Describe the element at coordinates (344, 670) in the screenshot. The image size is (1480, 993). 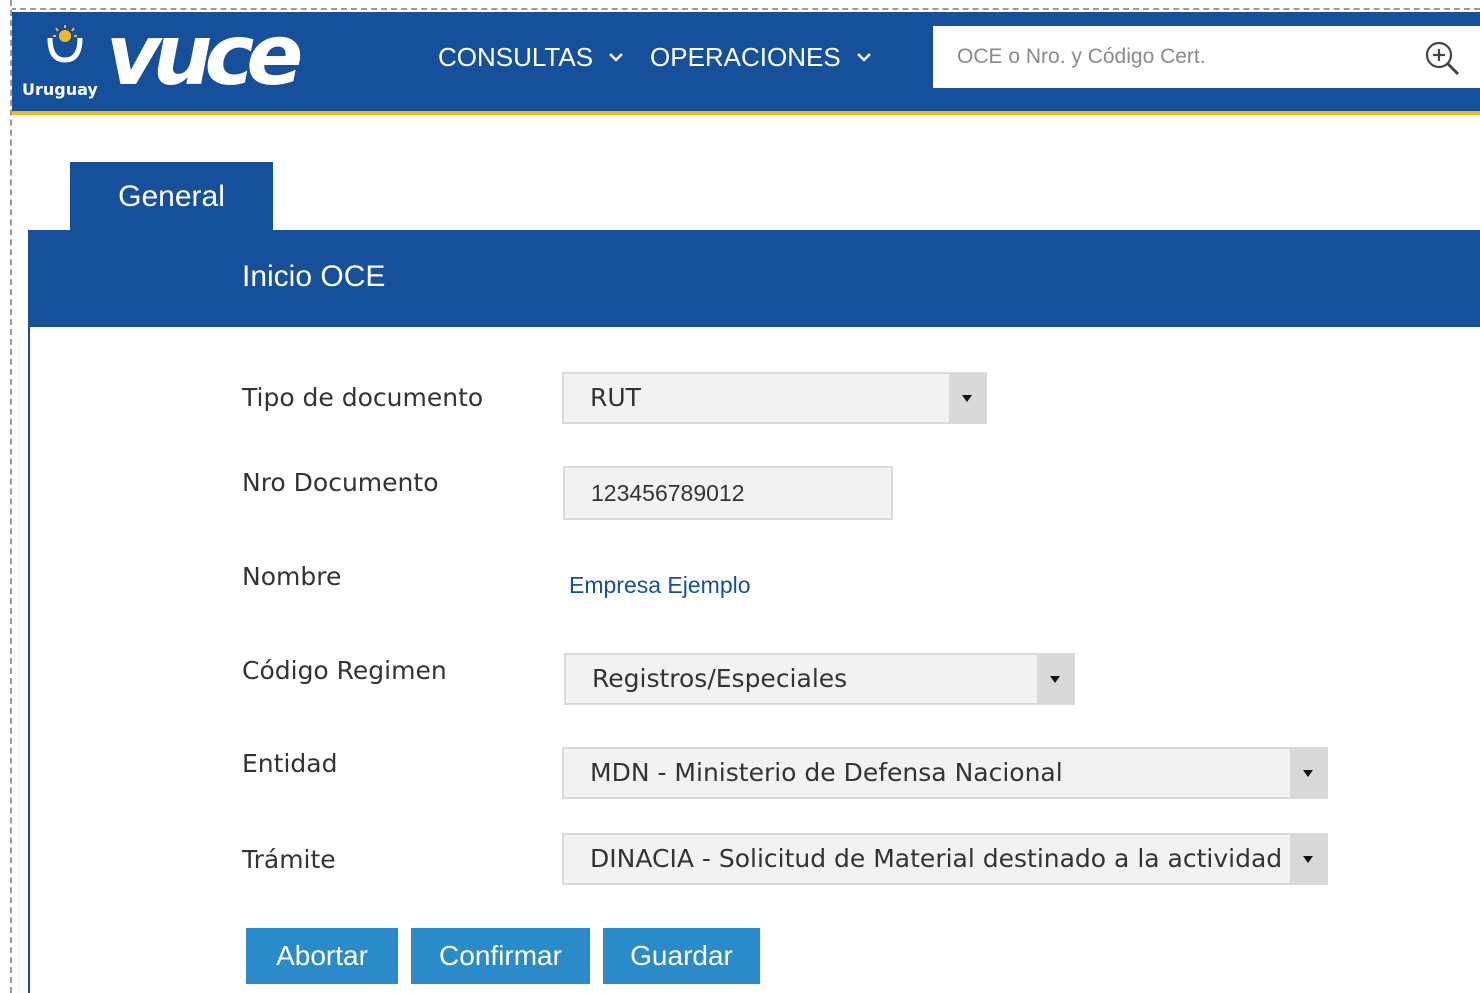
I see `codigo-regimen-label: Código Regimen` at that location.